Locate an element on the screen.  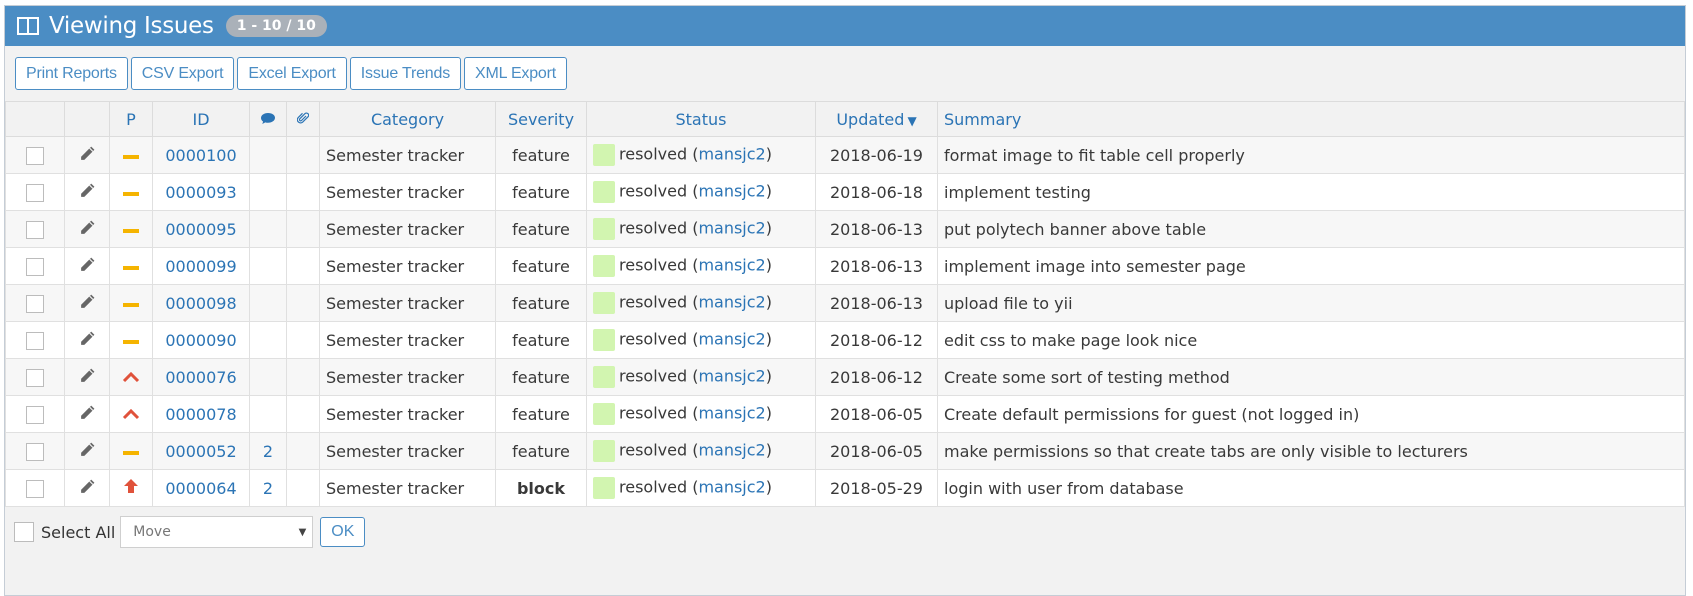
select-all-checkbox is located at coordinates (24, 532).